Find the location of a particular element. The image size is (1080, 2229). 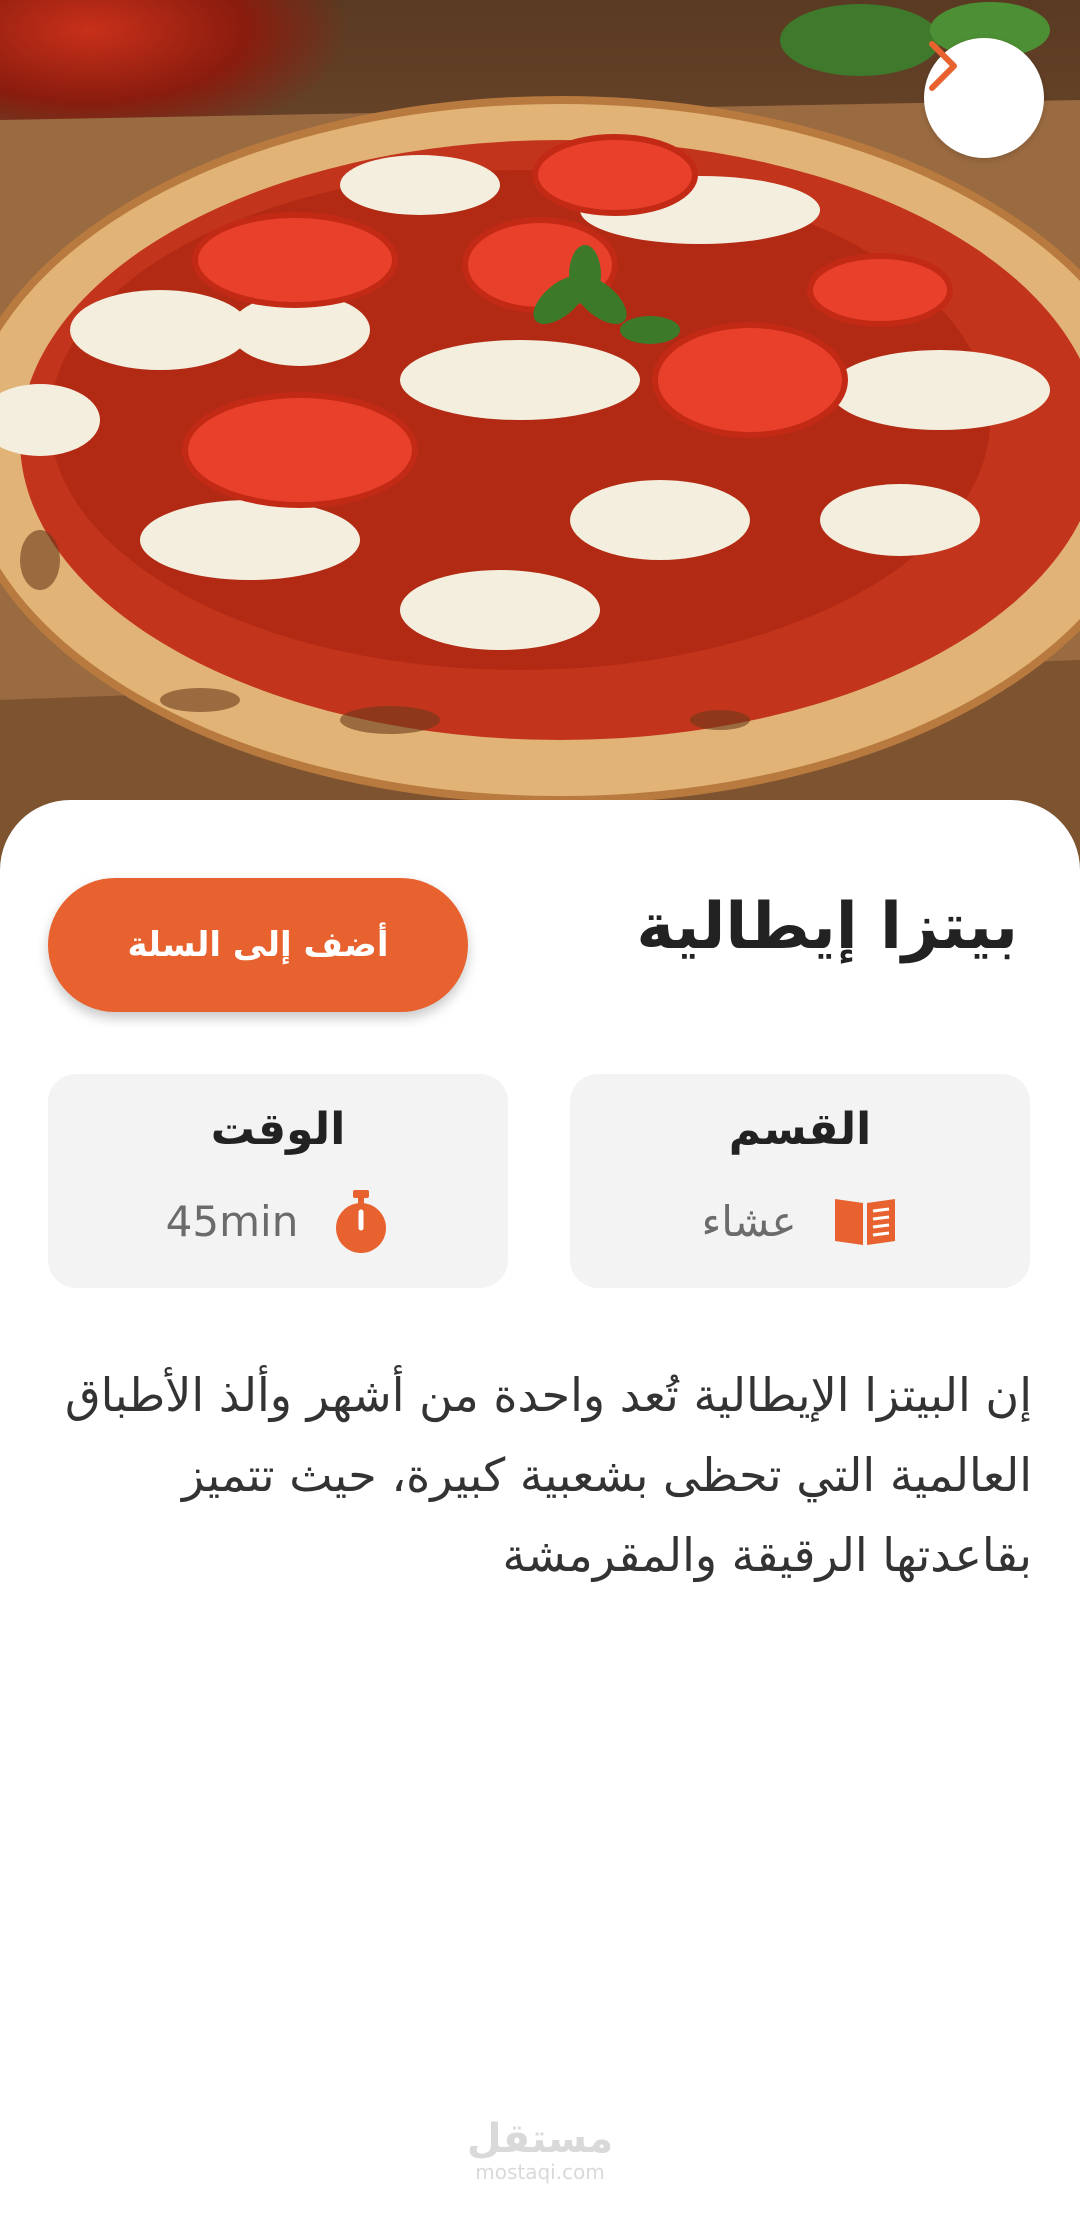

back-button is located at coordinates (984, 98).